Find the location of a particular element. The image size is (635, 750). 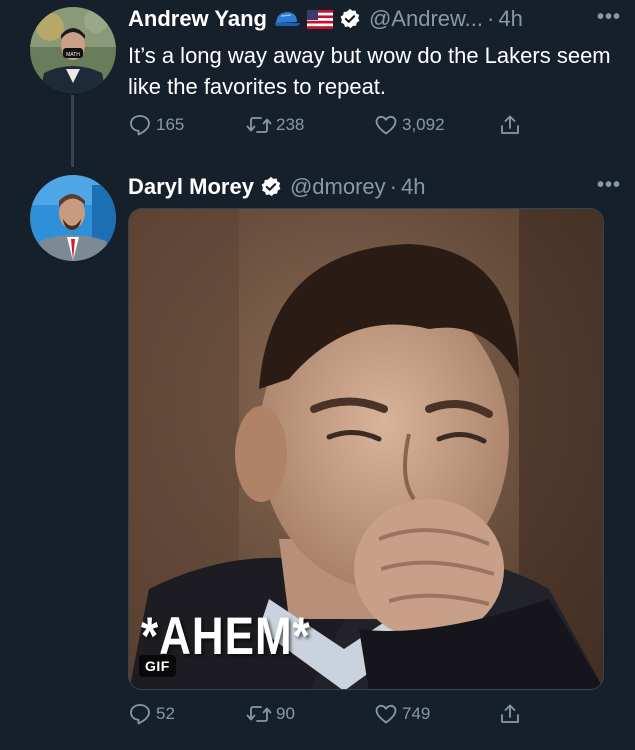

author-name: Andrew Yang is located at coordinates (197, 19).